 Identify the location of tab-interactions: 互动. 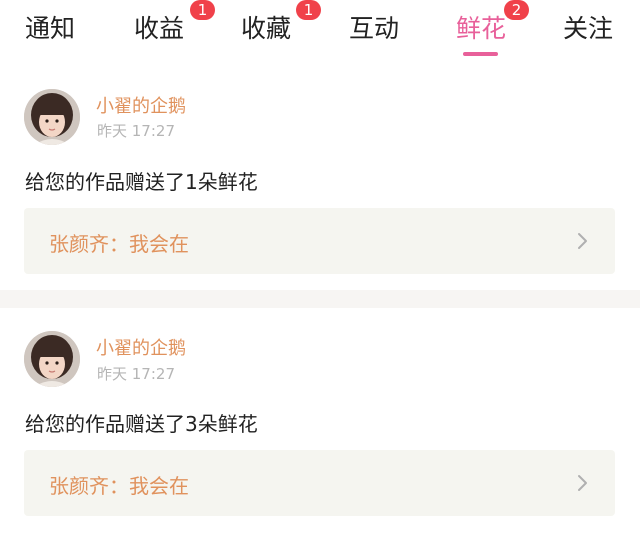
(374, 30).